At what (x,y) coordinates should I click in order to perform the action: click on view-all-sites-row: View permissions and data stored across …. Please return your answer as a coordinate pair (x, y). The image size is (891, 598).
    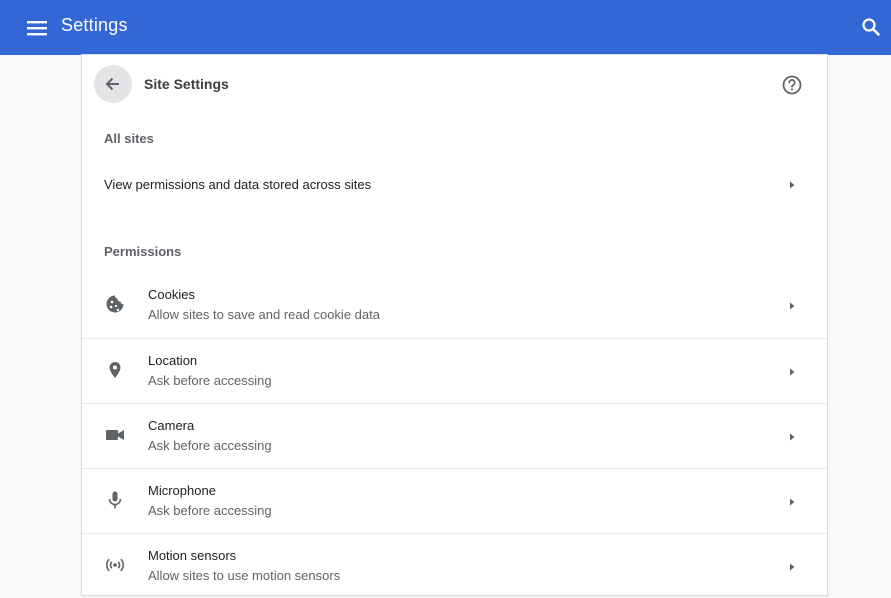
    Looking at the image, I should click on (454, 185).